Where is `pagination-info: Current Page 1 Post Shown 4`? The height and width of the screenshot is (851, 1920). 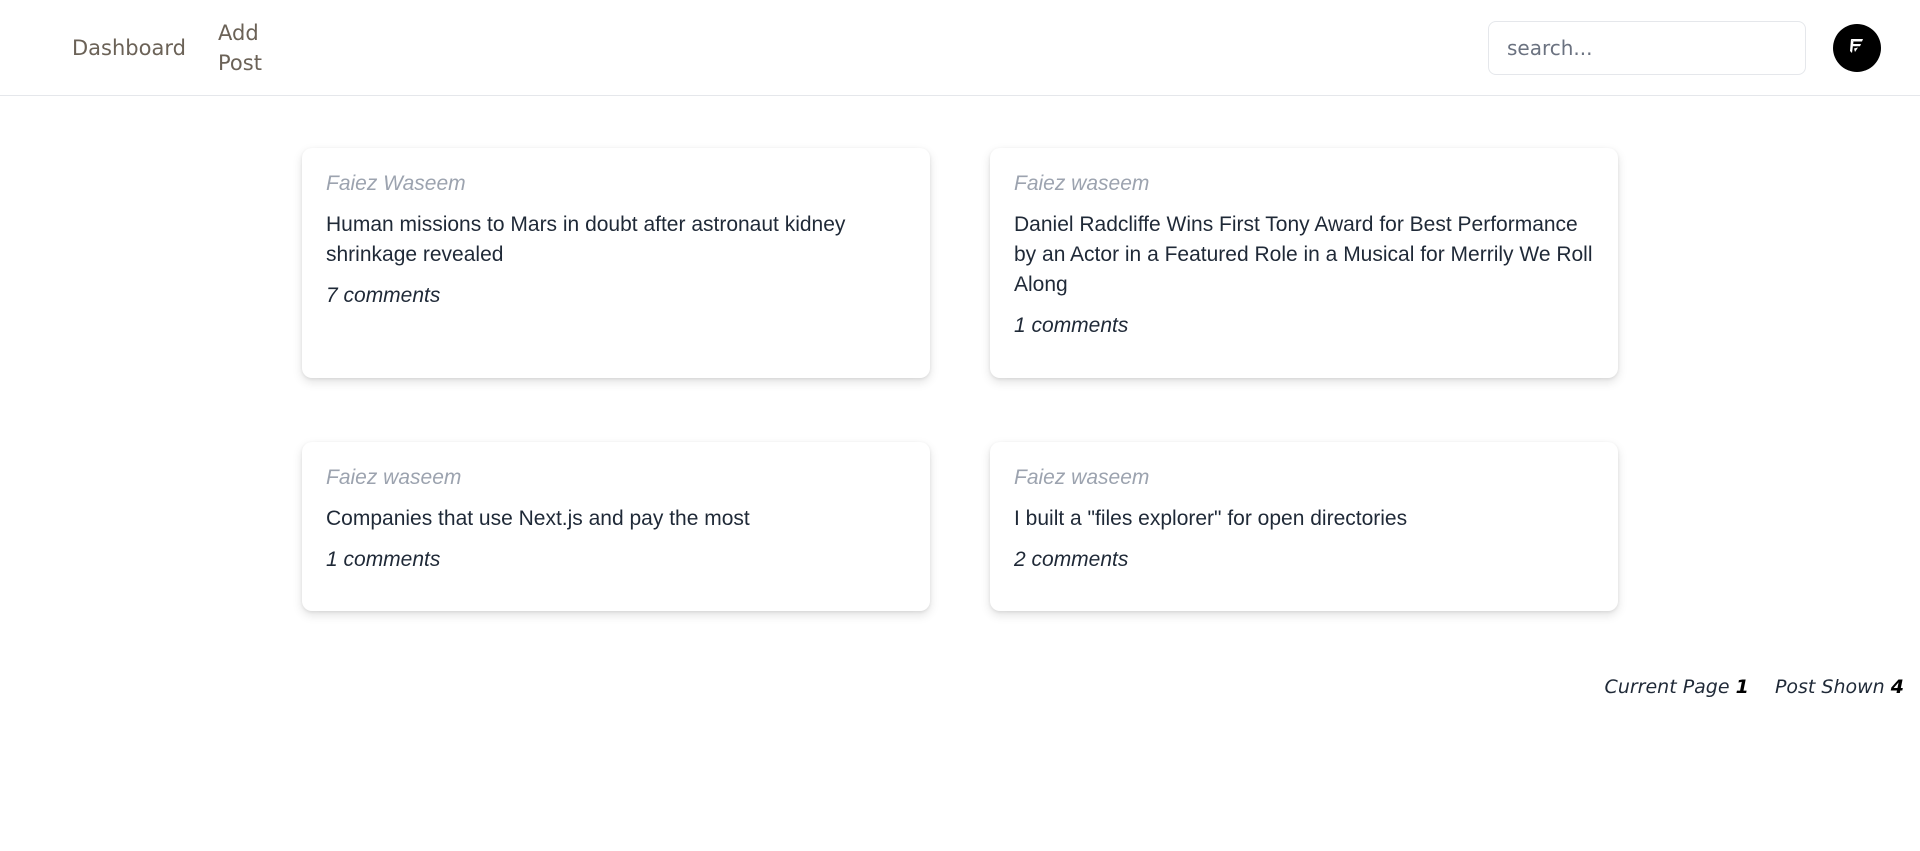 pagination-info: Current Page 1 Post Shown 4 is located at coordinates (1754, 687).